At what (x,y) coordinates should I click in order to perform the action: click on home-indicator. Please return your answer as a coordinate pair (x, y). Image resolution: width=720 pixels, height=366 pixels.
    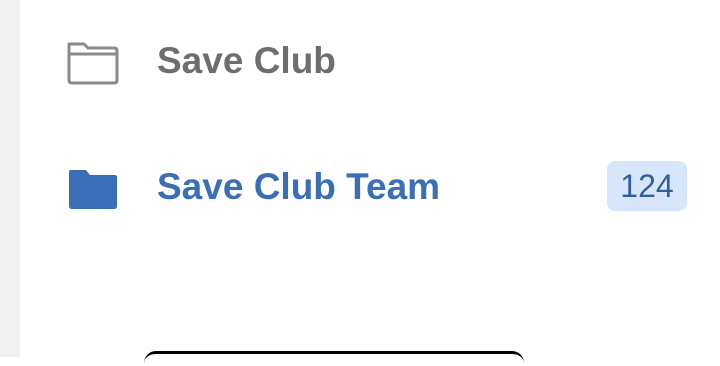
    Looking at the image, I should click on (334, 358).